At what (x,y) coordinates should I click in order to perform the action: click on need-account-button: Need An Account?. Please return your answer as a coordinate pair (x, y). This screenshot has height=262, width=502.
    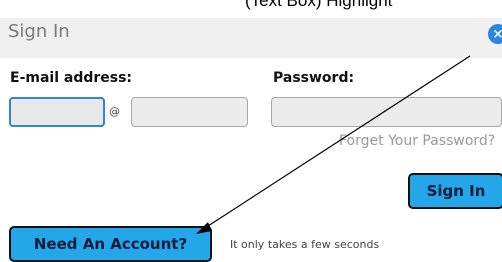
    Looking at the image, I should click on (110, 244).